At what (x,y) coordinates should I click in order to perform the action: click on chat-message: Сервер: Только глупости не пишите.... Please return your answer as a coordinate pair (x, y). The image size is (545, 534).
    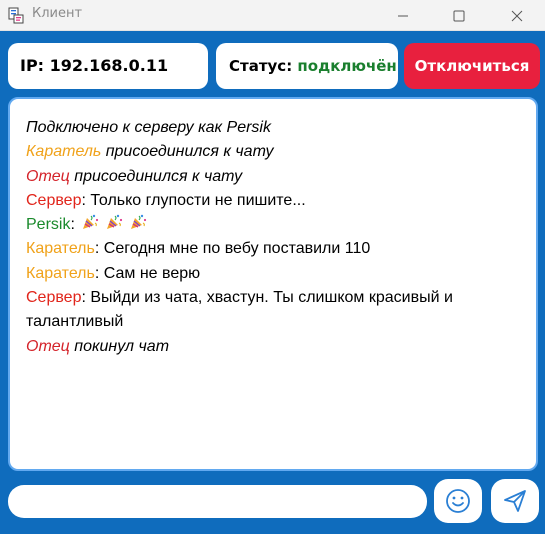
    Looking at the image, I should click on (274, 201).